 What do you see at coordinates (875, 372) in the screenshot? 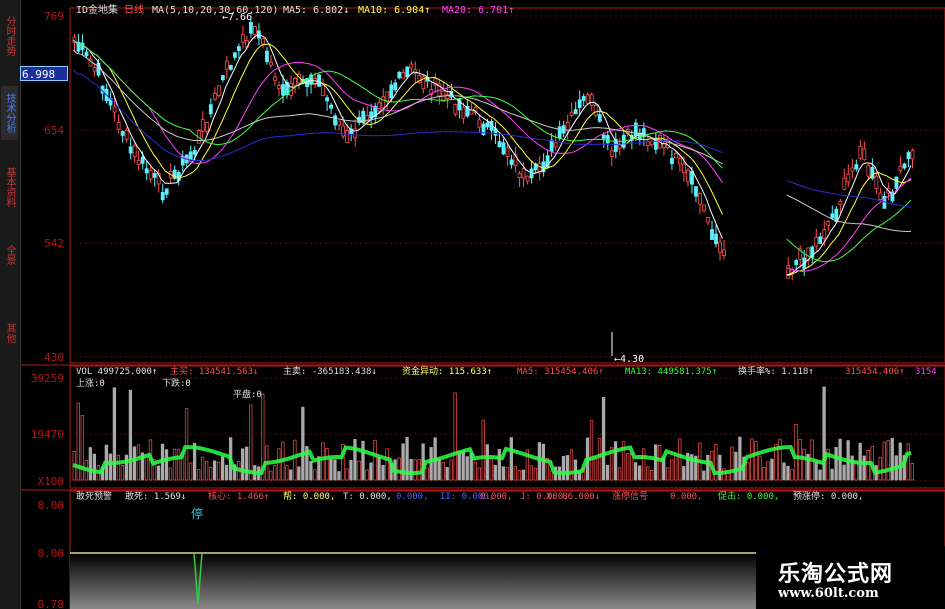
I see `volume-tail-label: 315454.406↑` at bounding box center [875, 372].